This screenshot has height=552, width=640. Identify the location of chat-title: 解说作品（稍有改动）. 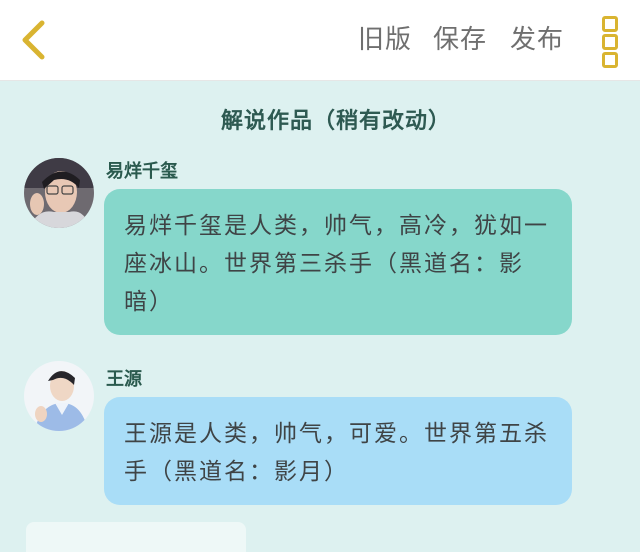
(335, 121).